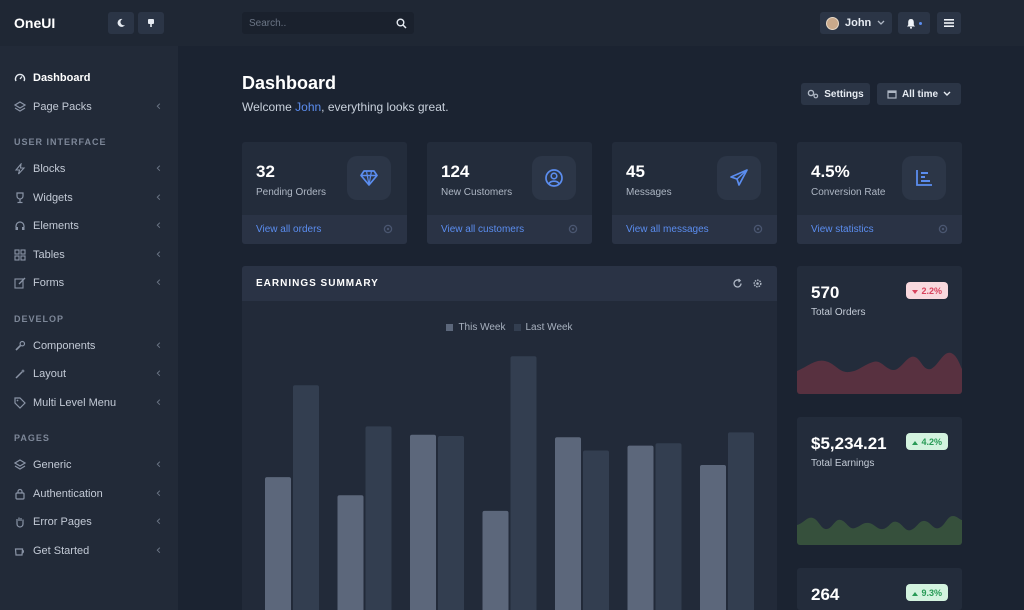  I want to click on sparkline-area, so click(879, 530).